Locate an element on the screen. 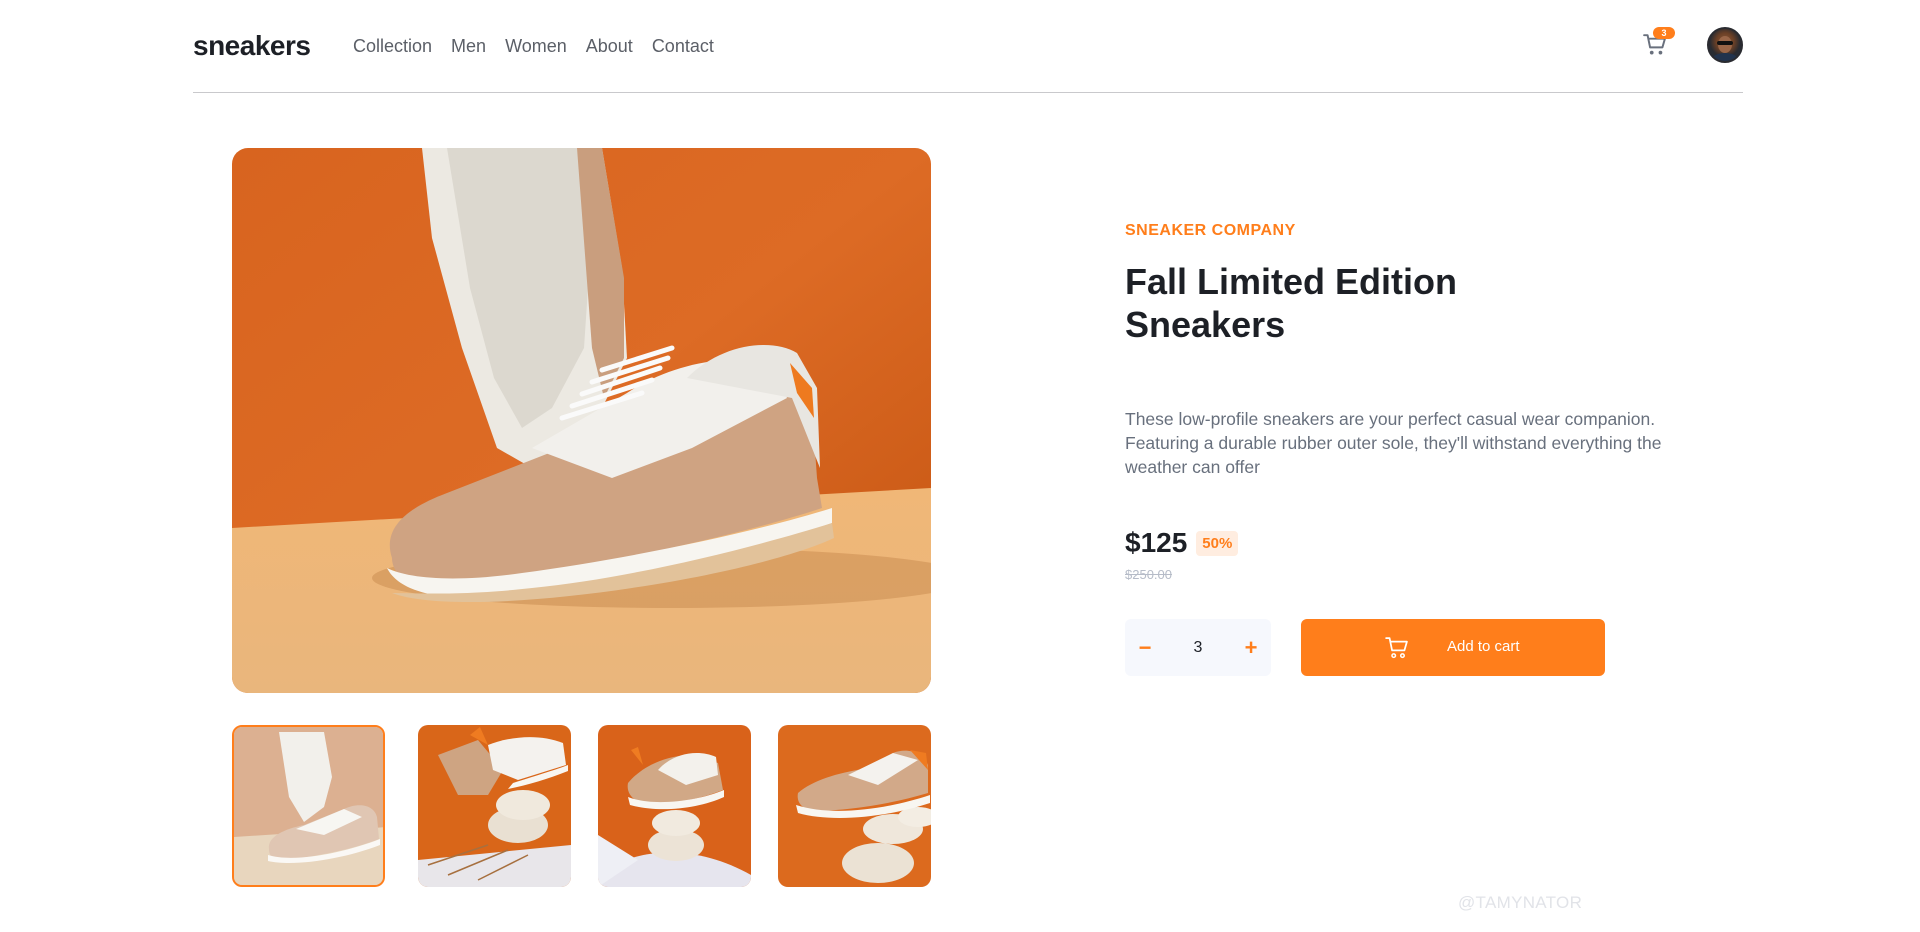 Image resolution: width=1920 pixels, height=932 pixels. nav-men: Men is located at coordinates (468, 46).